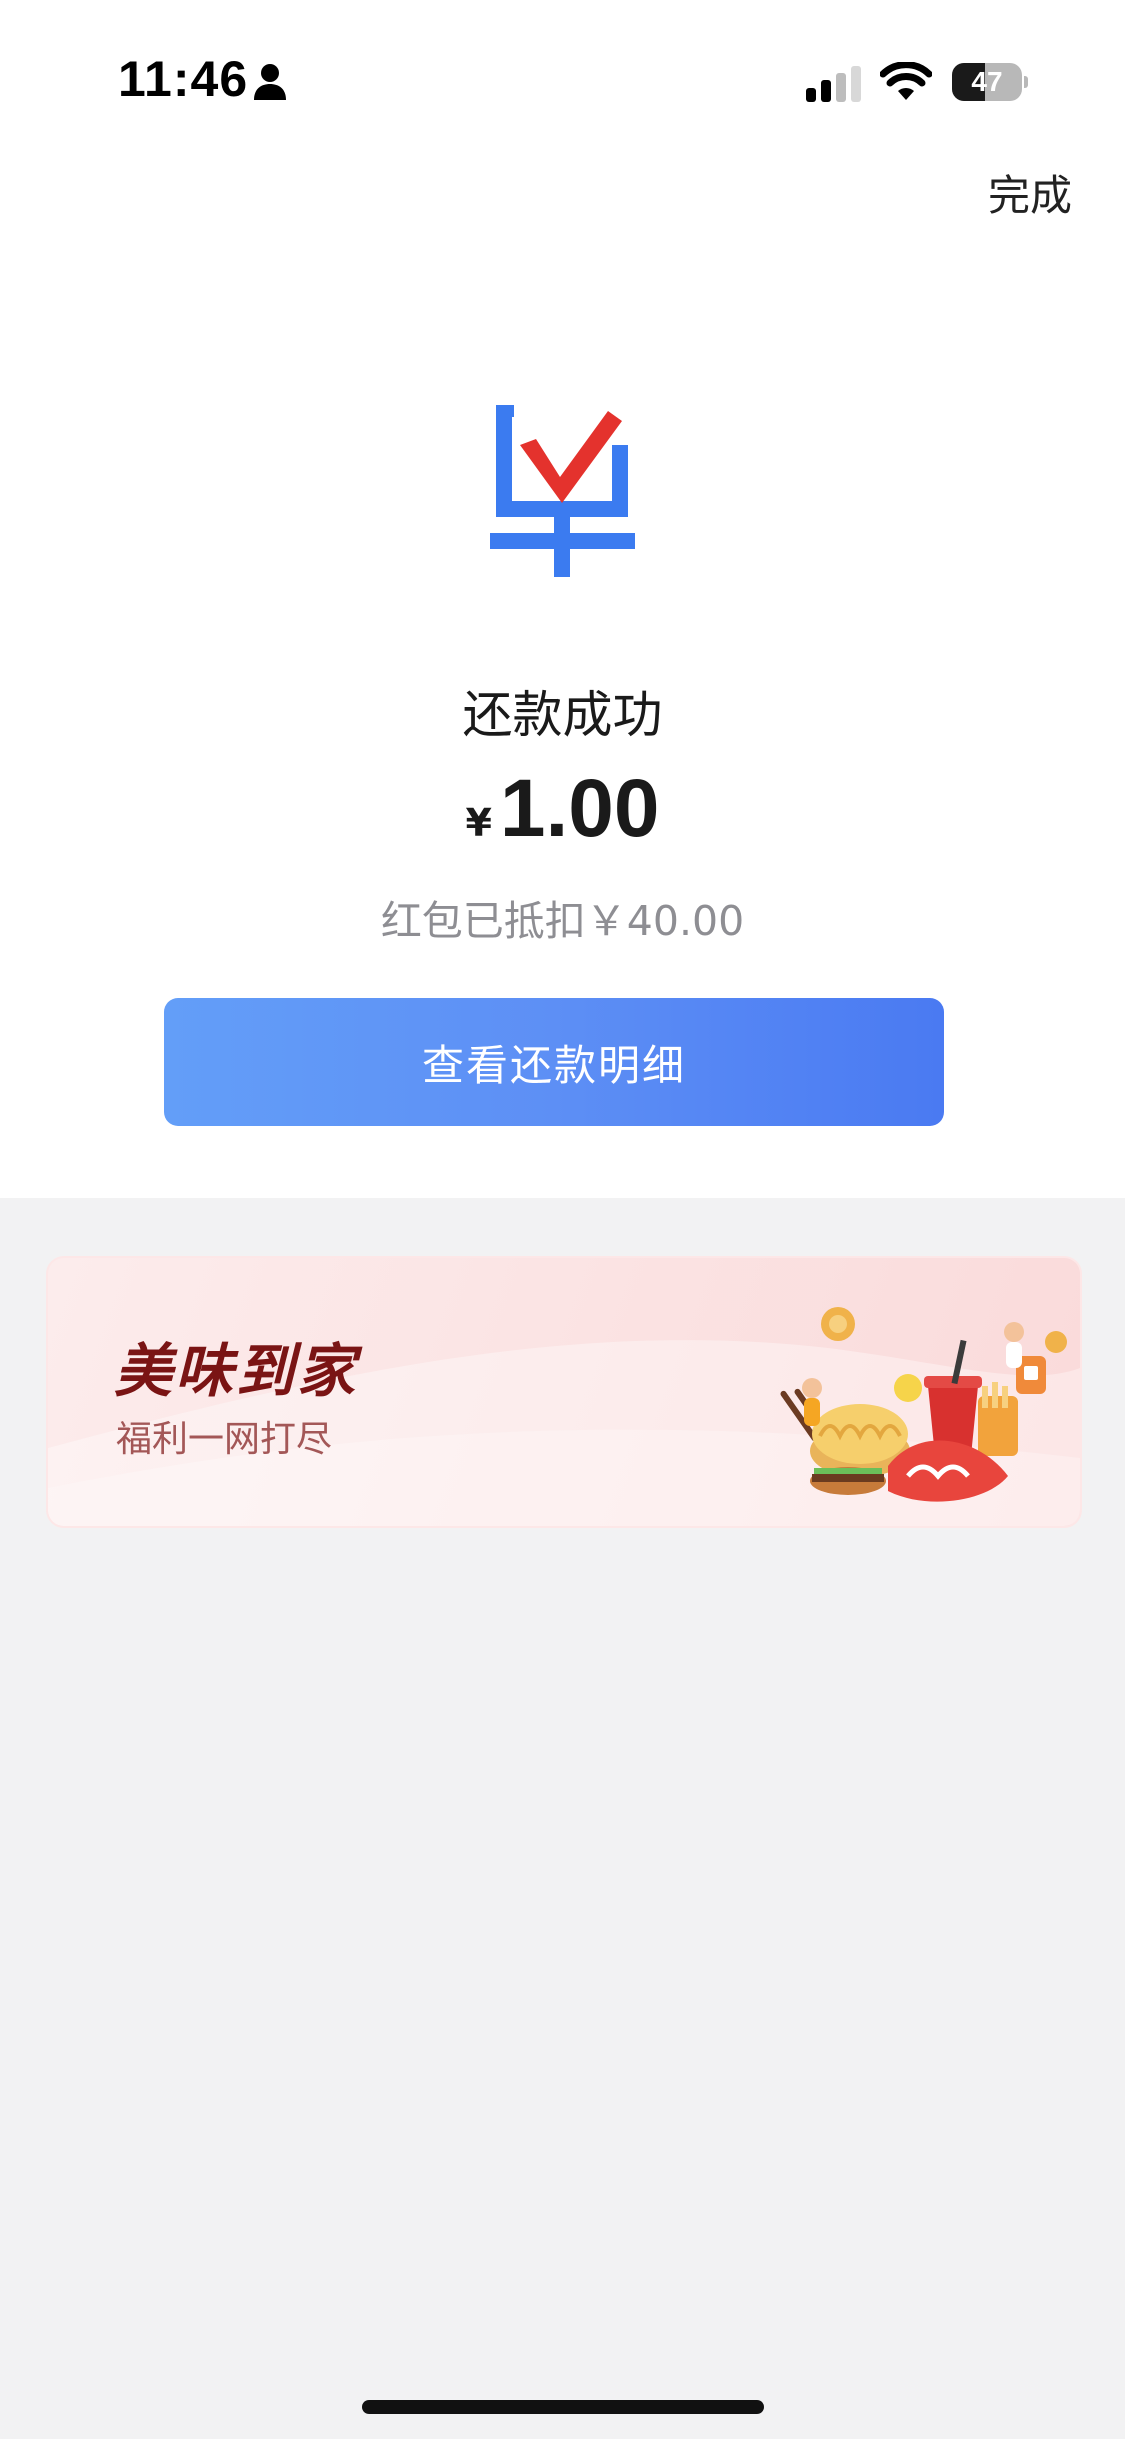 This screenshot has width=1125, height=2439. I want to click on status-time: 11:46, so click(183, 79).